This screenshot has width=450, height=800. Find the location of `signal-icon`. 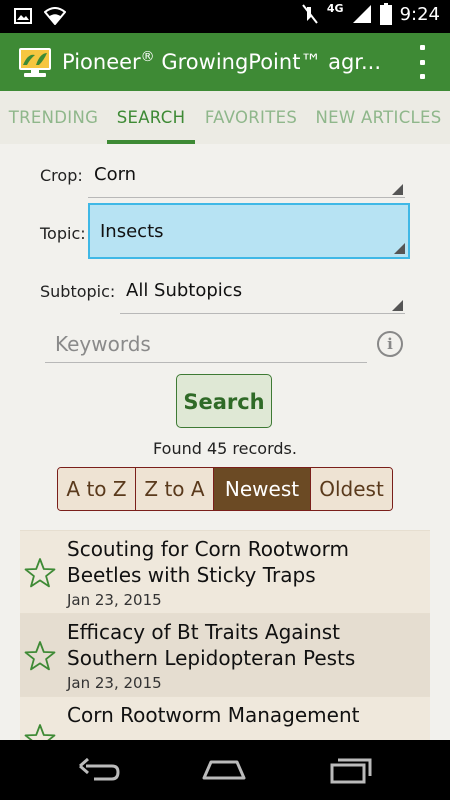

signal-icon is located at coordinates (361, 14).